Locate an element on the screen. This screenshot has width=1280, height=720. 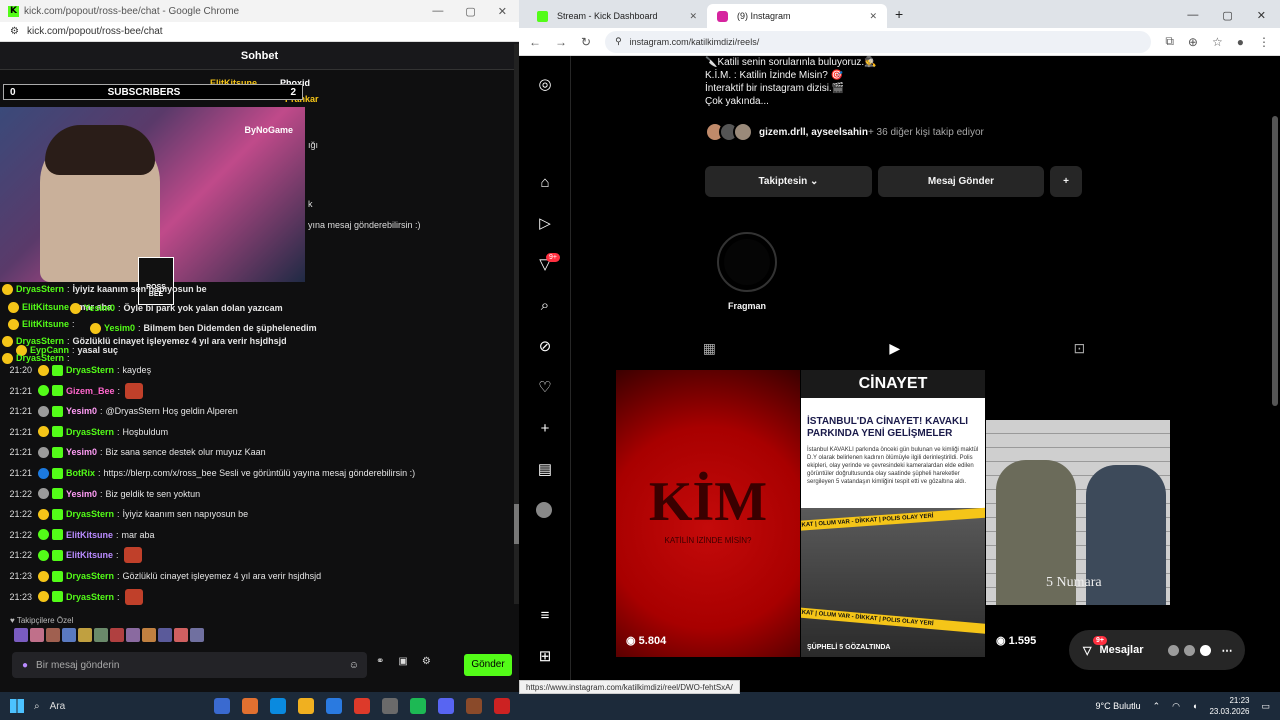
connect-icon: ⚭ is located at coordinates (380, 661).